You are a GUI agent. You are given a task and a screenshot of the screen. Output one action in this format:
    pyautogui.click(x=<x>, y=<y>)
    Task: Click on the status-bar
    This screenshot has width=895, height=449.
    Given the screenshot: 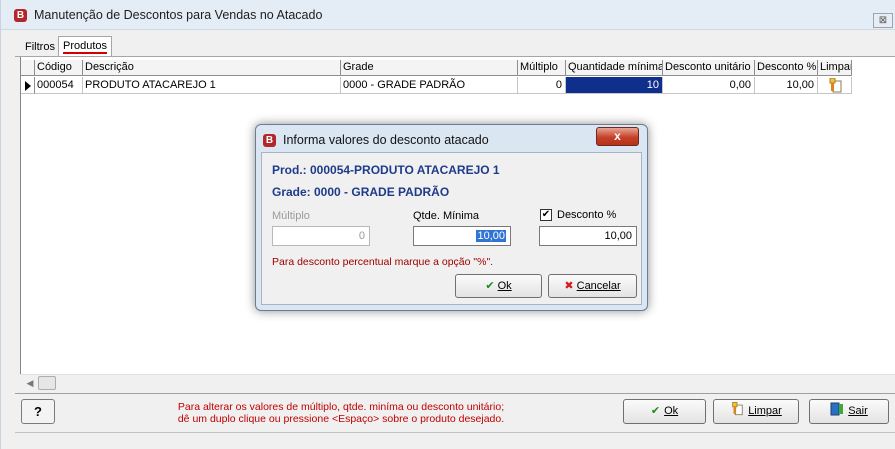 What is the action you would take?
    pyautogui.click(x=455, y=440)
    